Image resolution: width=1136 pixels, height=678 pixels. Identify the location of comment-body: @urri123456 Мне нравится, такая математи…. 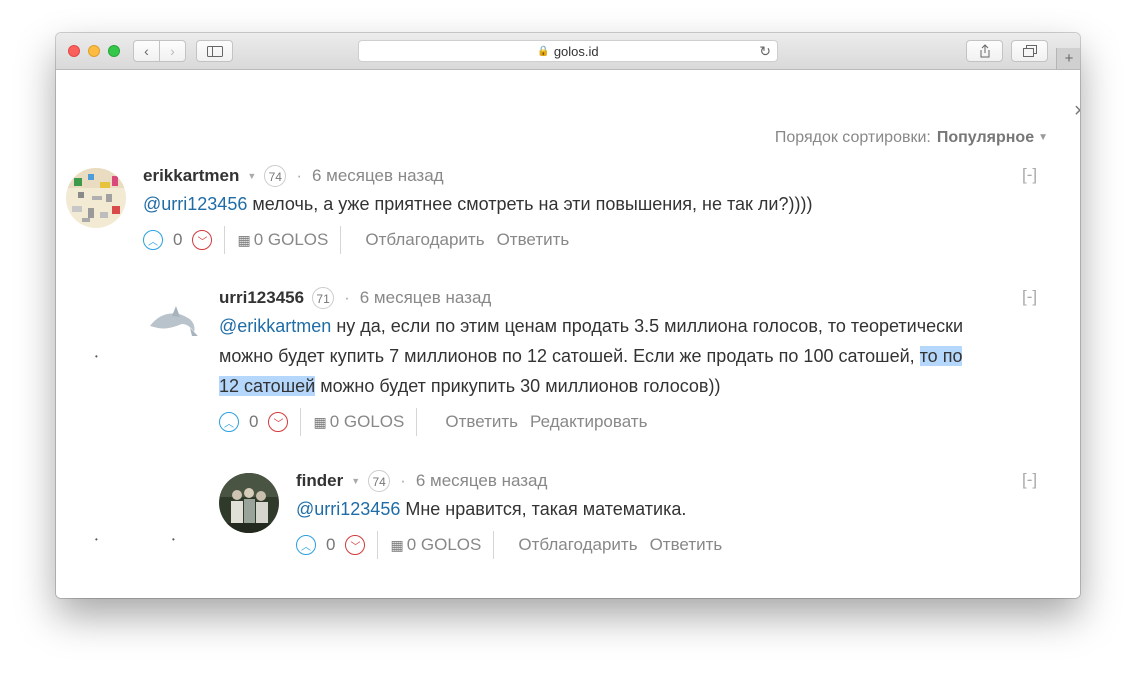
(666, 509).